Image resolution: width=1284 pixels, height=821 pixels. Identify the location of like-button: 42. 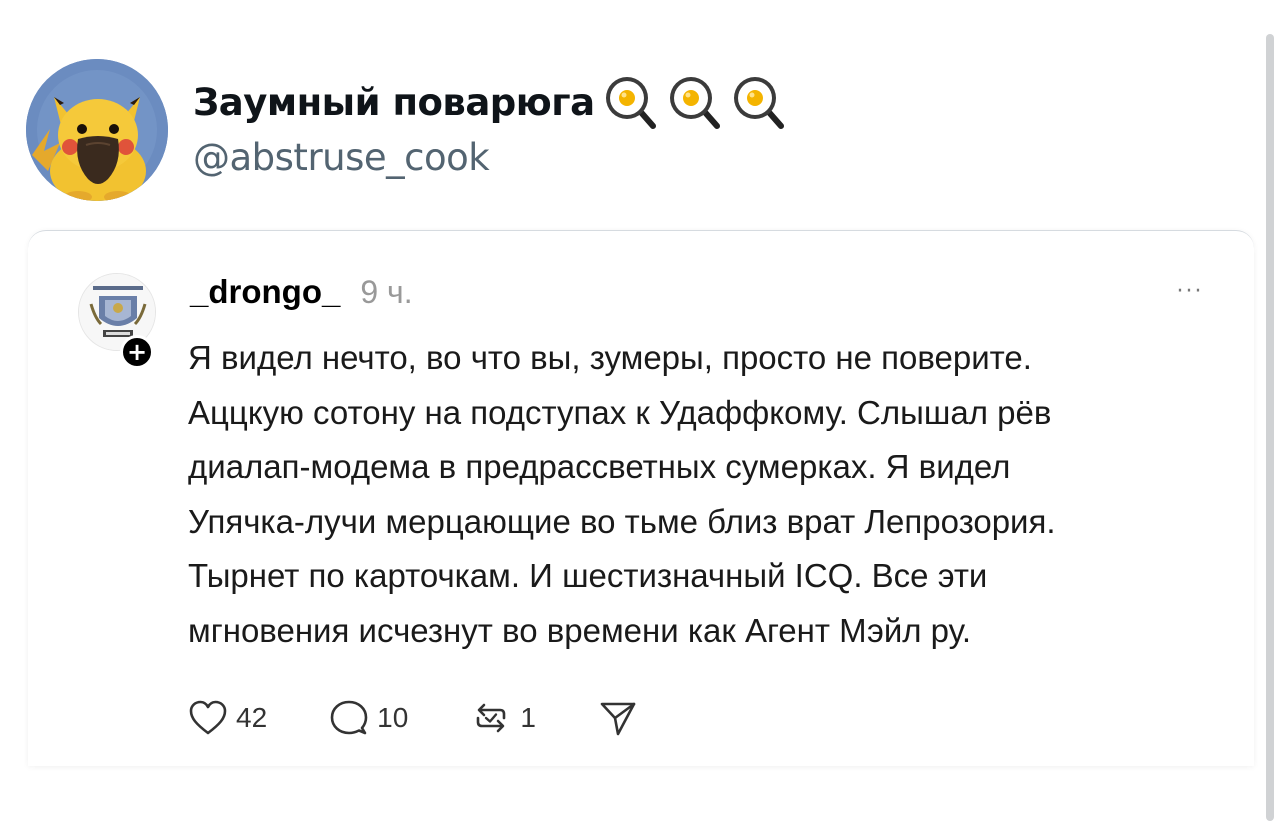
(227, 718).